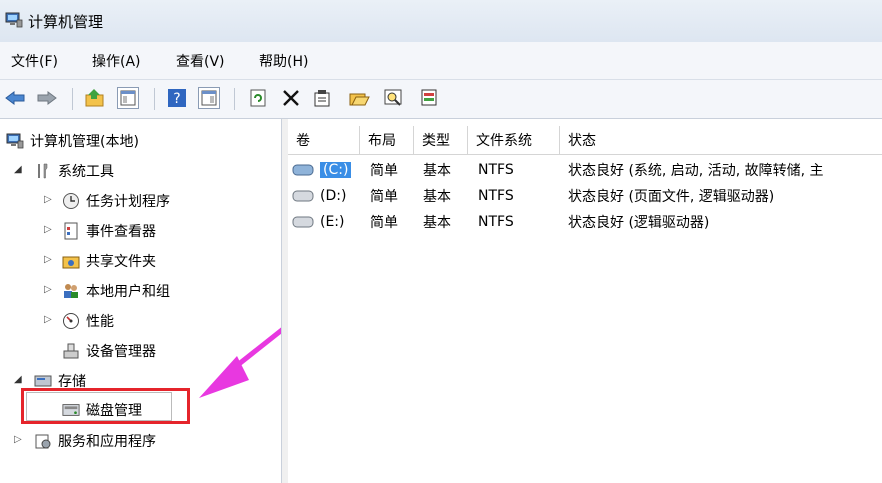 This screenshot has width=882, height=483. I want to click on tree-node-label: 计算机管理(本地), so click(84, 142).